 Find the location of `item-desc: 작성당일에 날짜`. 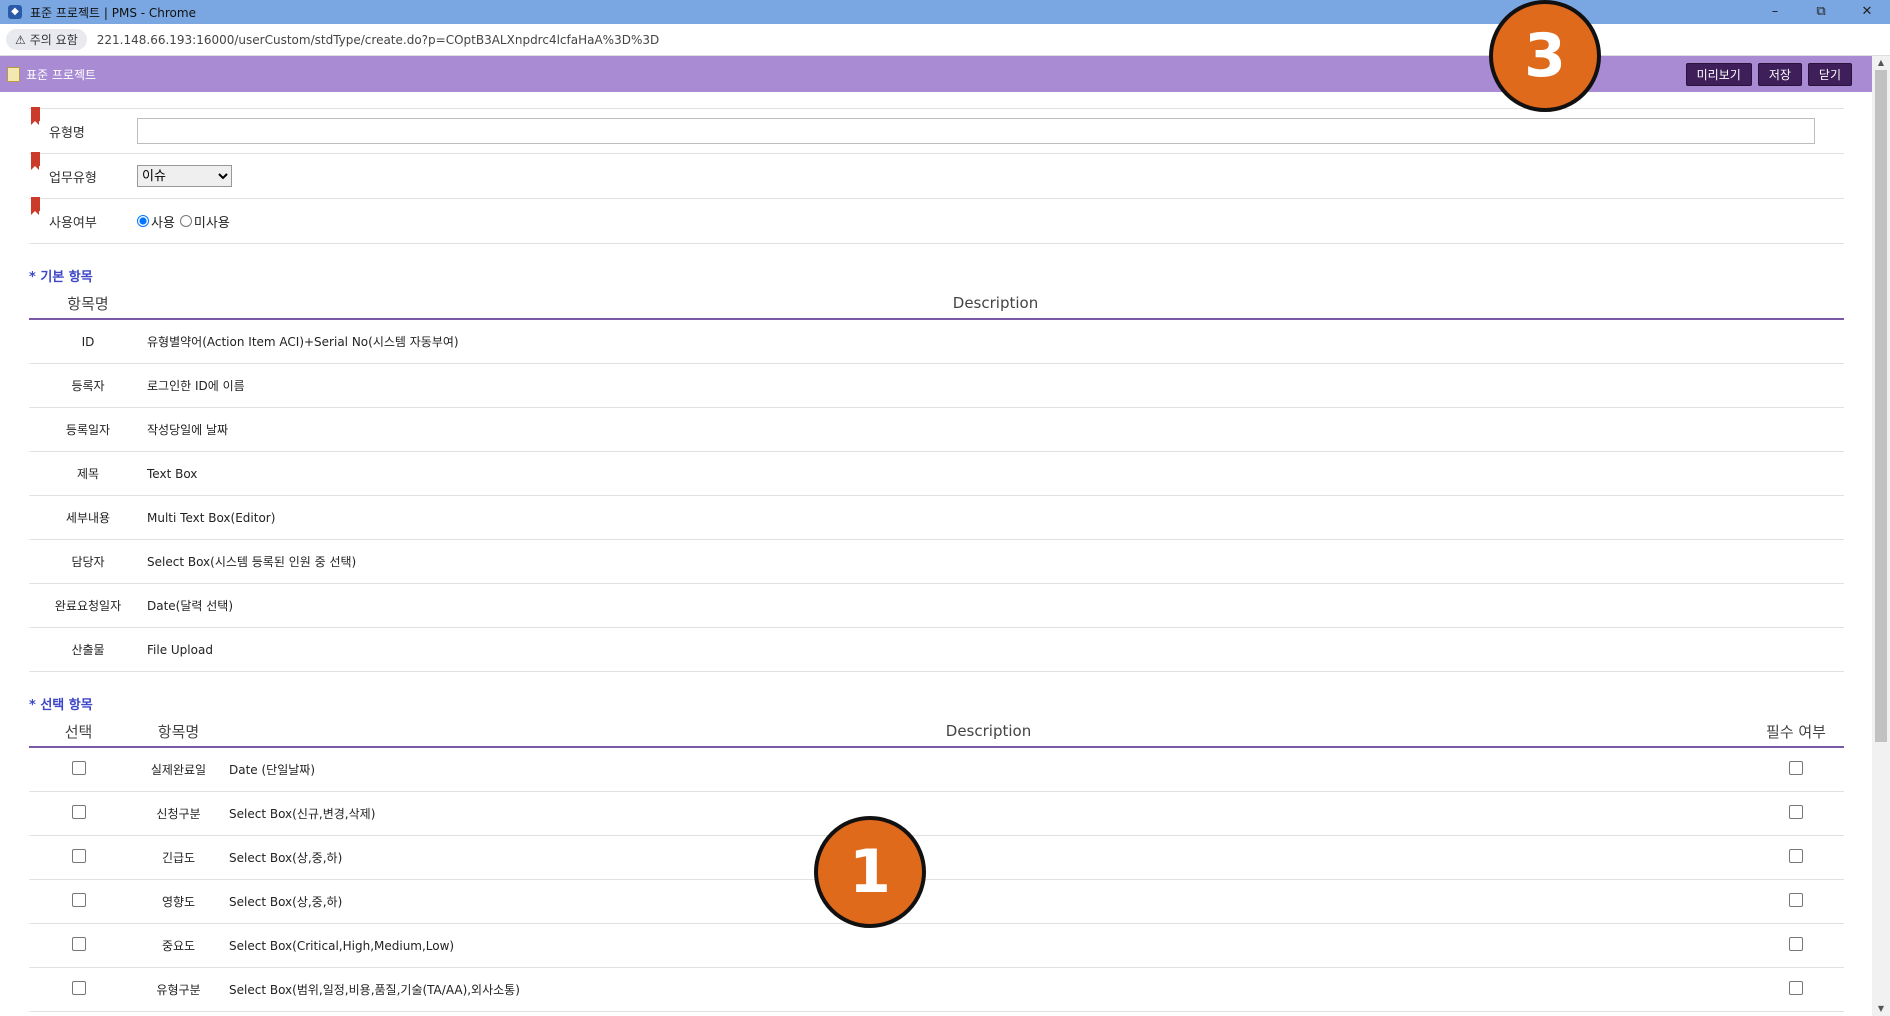

item-desc: 작성당일에 날짜 is located at coordinates (188, 430).